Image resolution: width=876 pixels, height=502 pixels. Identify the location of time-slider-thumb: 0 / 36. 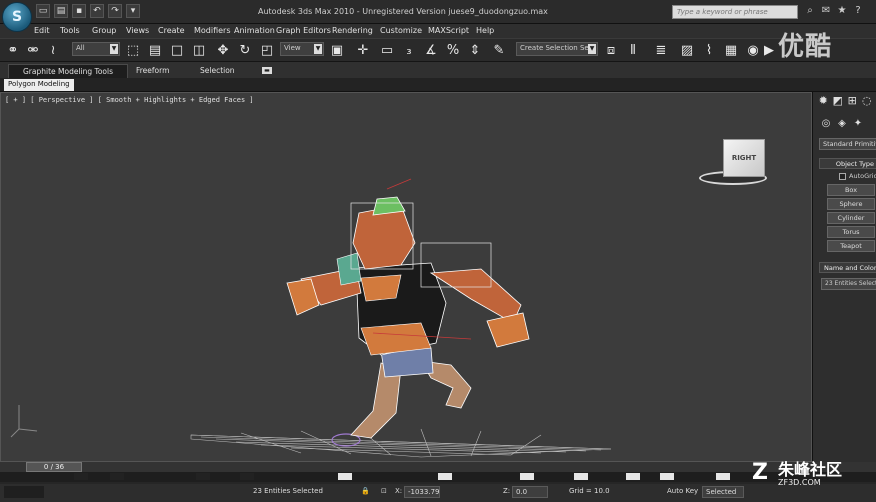
(54, 467).